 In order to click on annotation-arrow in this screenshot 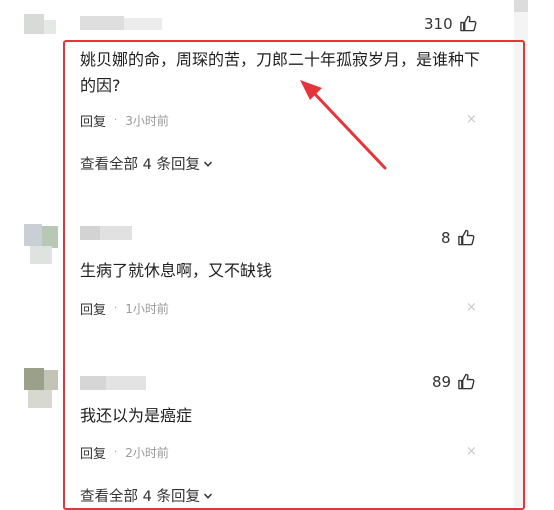, I will do `click(343, 125)`.